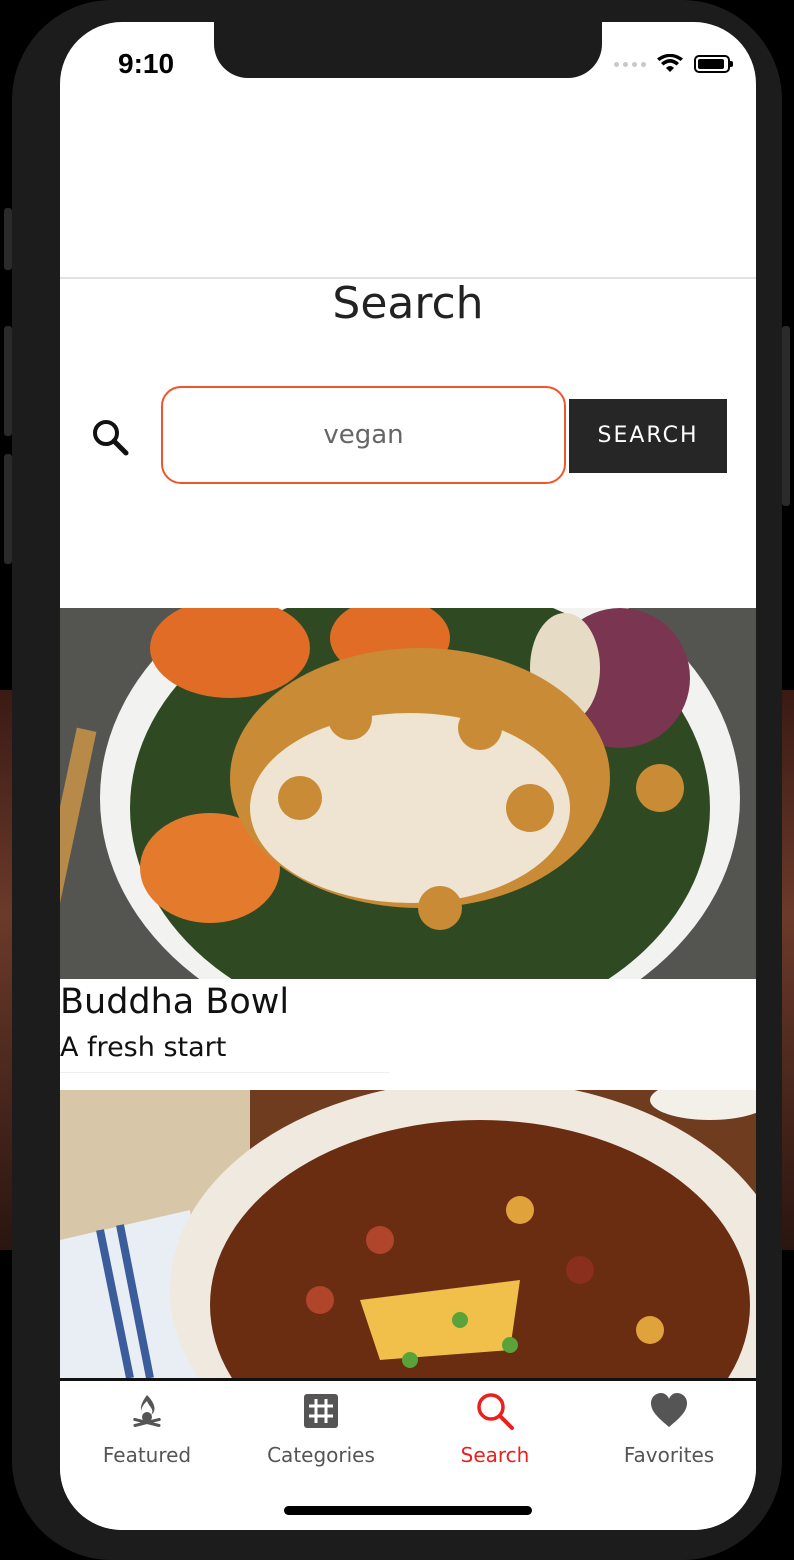 Image resolution: width=794 pixels, height=1560 pixels. I want to click on home-indicator, so click(408, 1510).